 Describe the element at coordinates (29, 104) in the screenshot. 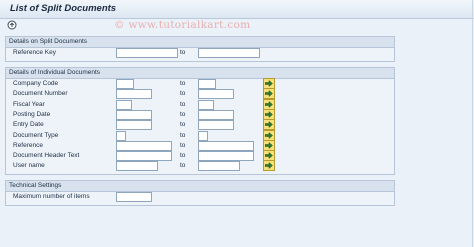

I see `criteria-label: Fiscal Year` at that location.